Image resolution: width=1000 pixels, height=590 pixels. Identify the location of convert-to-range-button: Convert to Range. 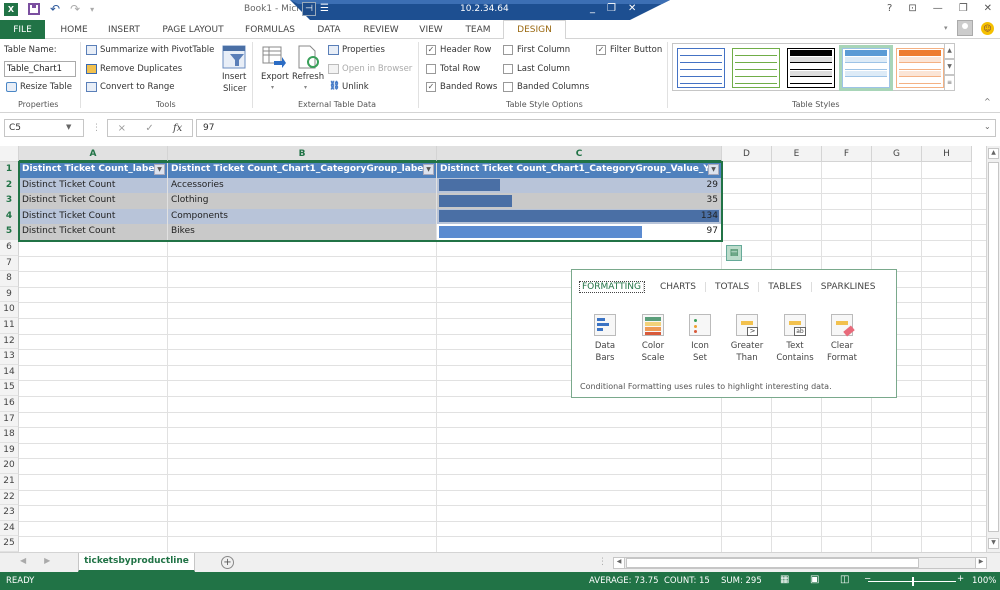
(137, 87).